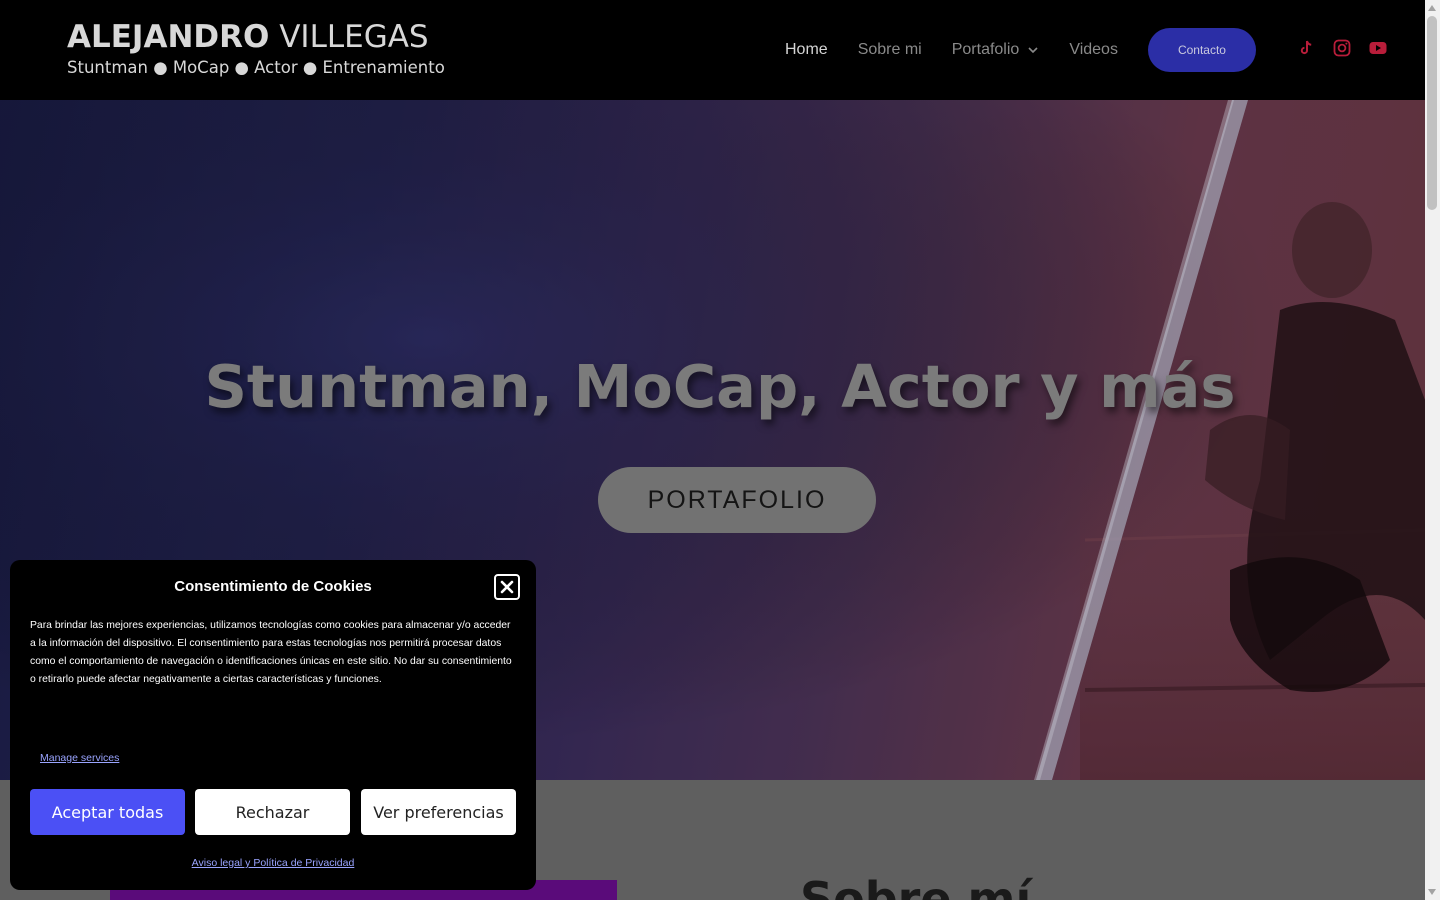  What do you see at coordinates (1432, 8) in the screenshot?
I see `scroll-up-arrow-icon` at bounding box center [1432, 8].